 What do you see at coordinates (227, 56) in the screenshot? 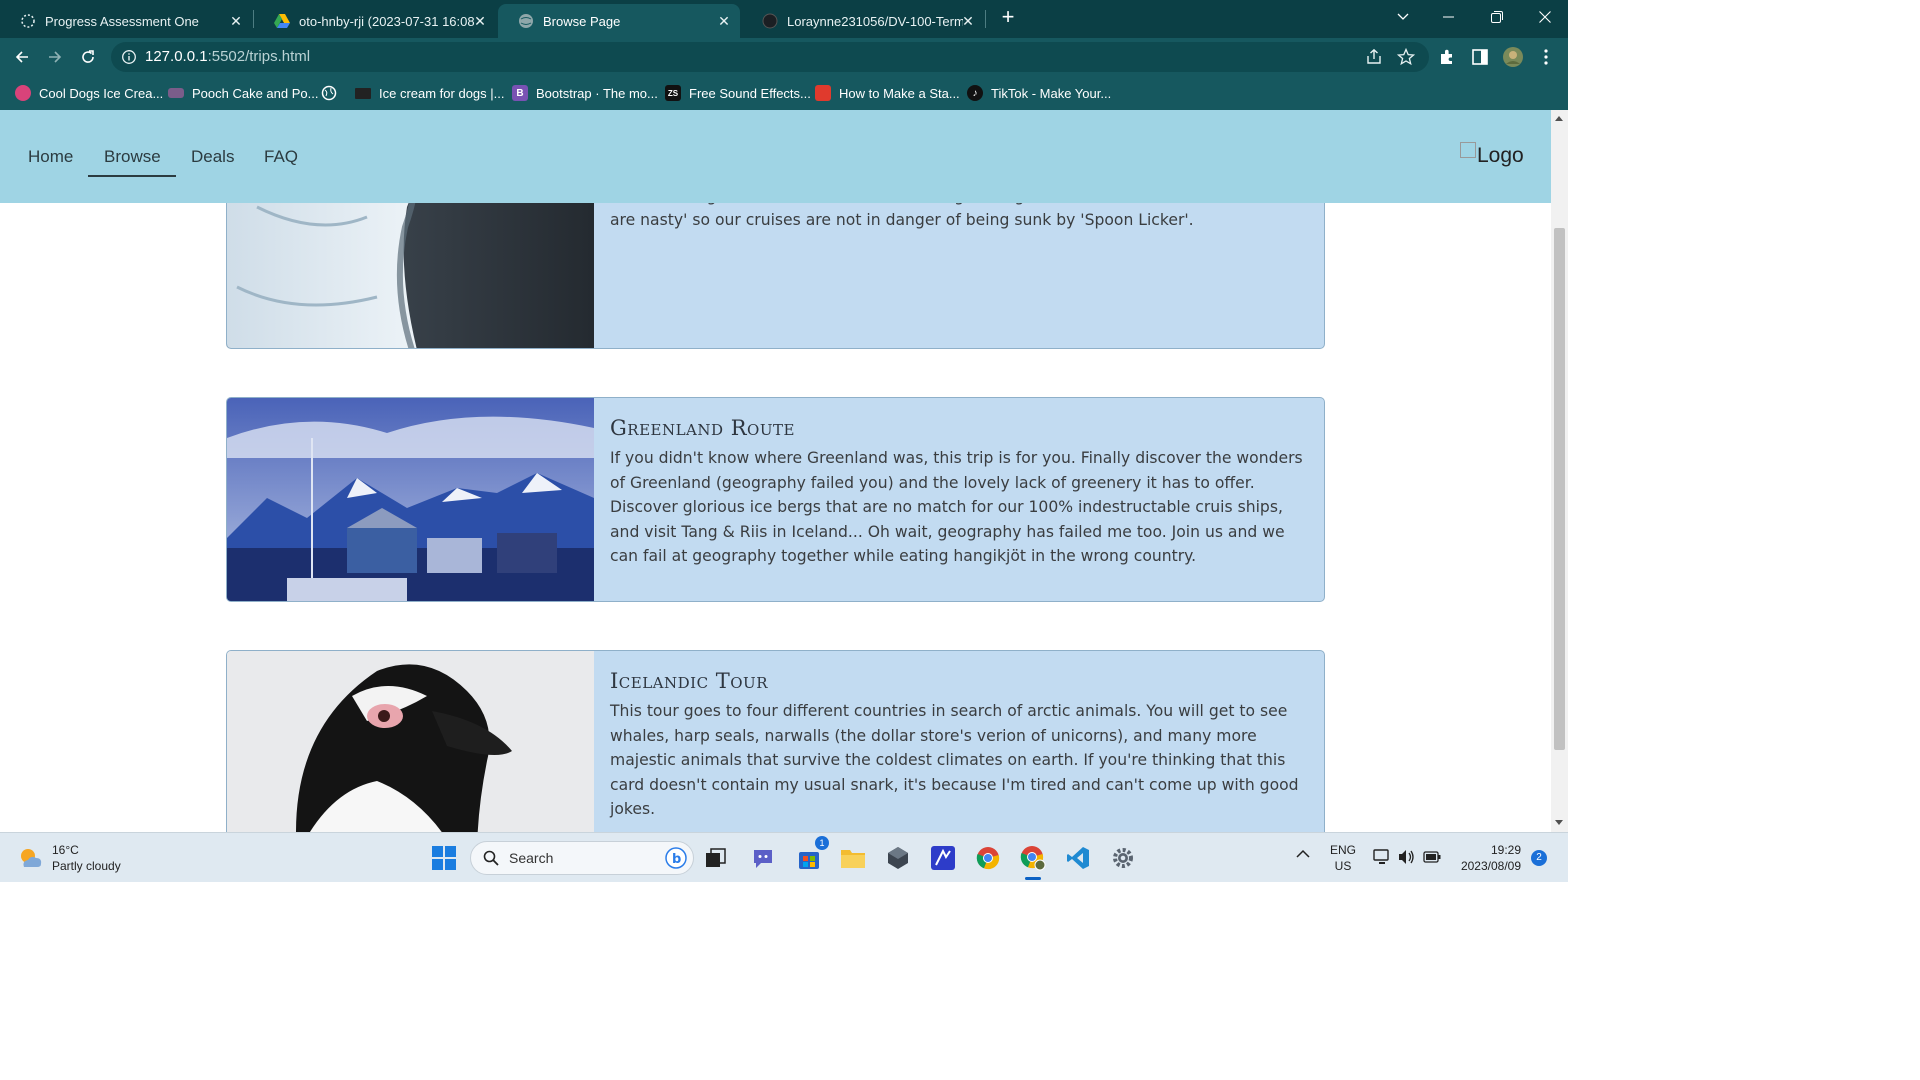
I see `url-text: 127.0.0.1:5502/trips.html` at bounding box center [227, 56].